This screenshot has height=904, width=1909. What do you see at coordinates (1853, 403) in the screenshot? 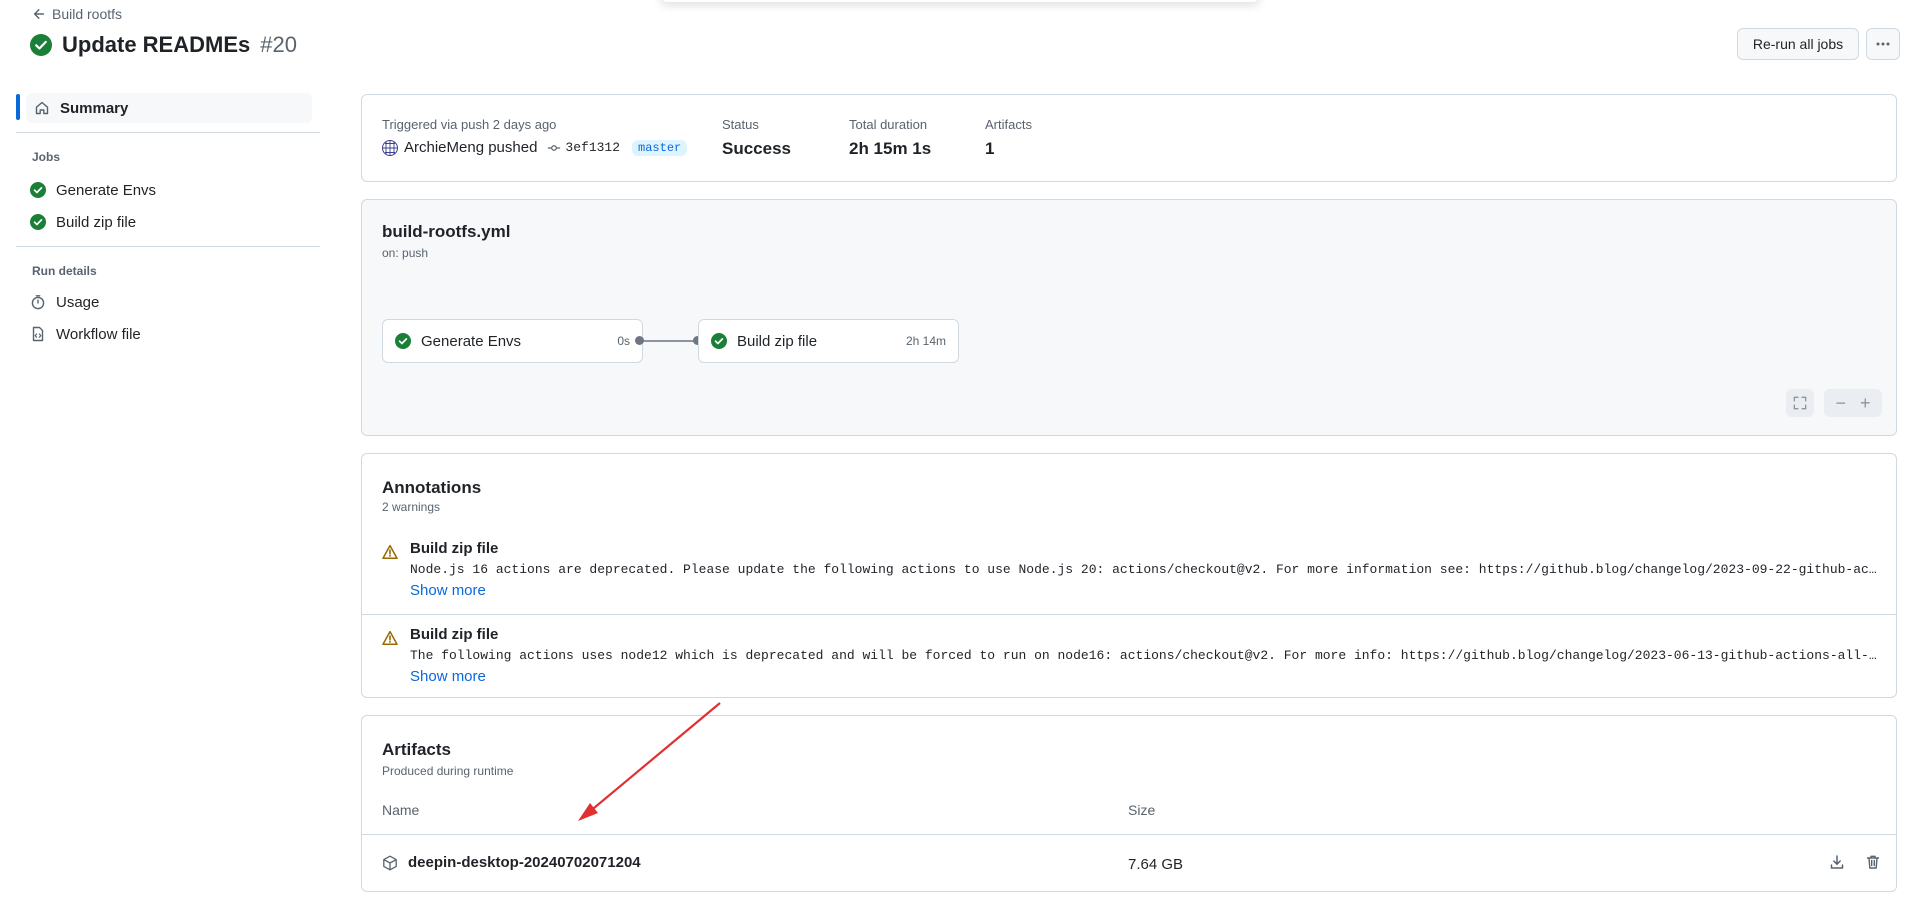
I see `zoom-controls: − +` at bounding box center [1853, 403].